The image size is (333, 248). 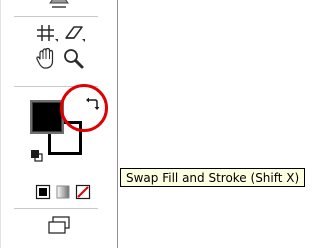 I want to click on free-transform-icon, so click(x=59, y=6).